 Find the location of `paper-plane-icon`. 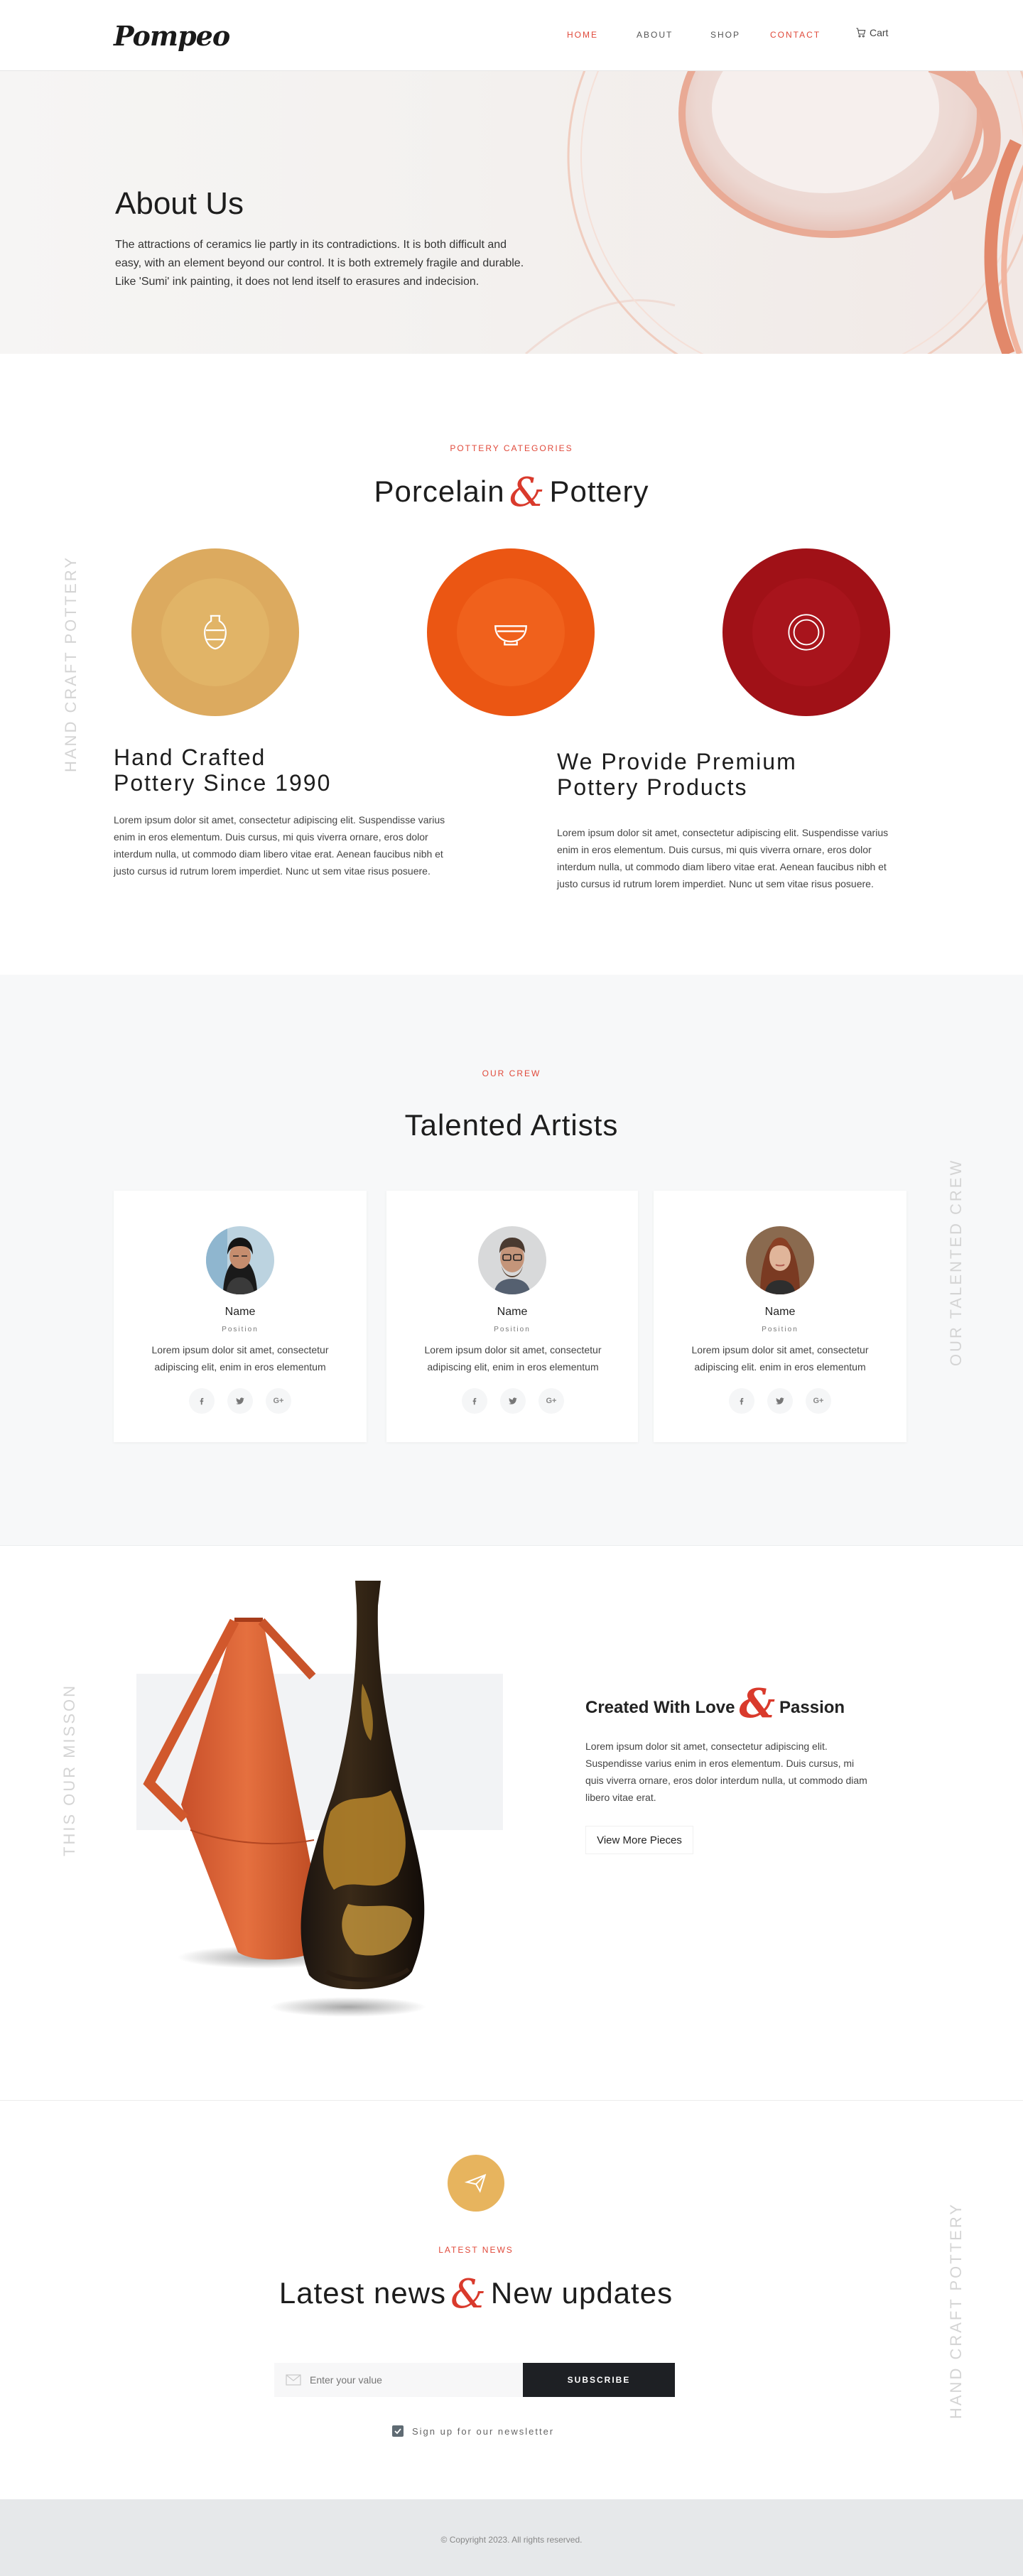

paper-plane-icon is located at coordinates (476, 2183).